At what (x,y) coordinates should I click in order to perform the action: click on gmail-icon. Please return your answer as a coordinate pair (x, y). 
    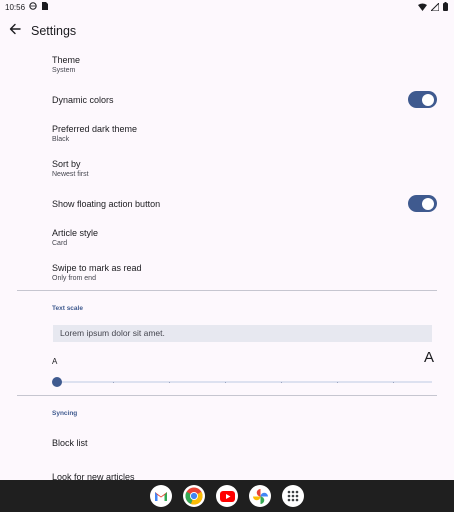
    Looking at the image, I should click on (161, 496).